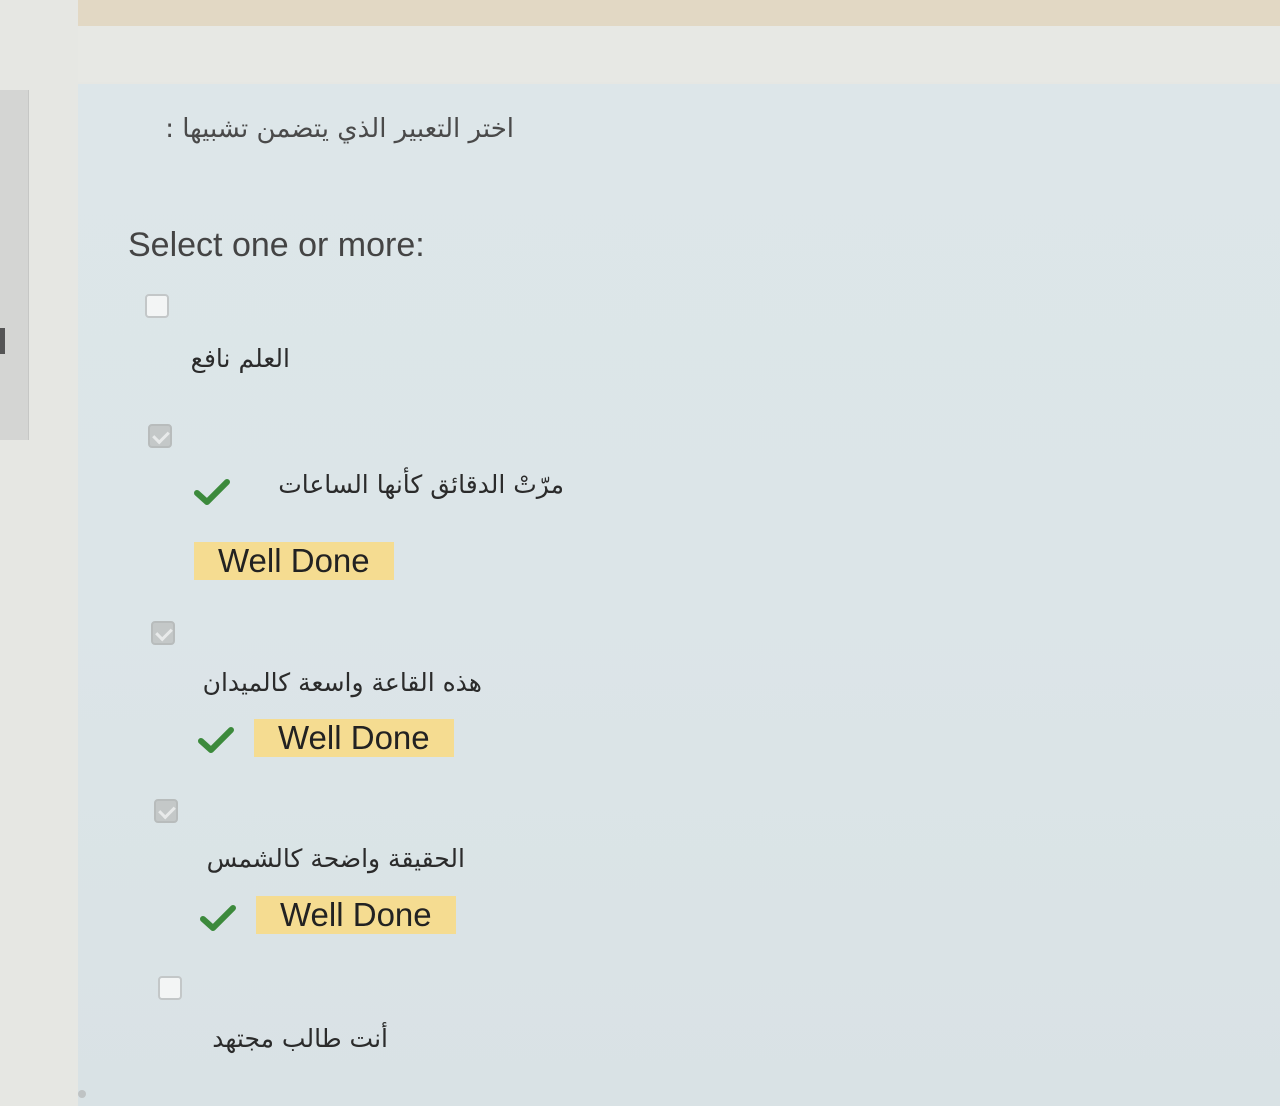 Image resolution: width=1280 pixels, height=1106 pixels. Describe the element at coordinates (339, 129) in the screenshot. I see `question-text: اختر التعبير الذي يتضمن تشبيها :` at that location.